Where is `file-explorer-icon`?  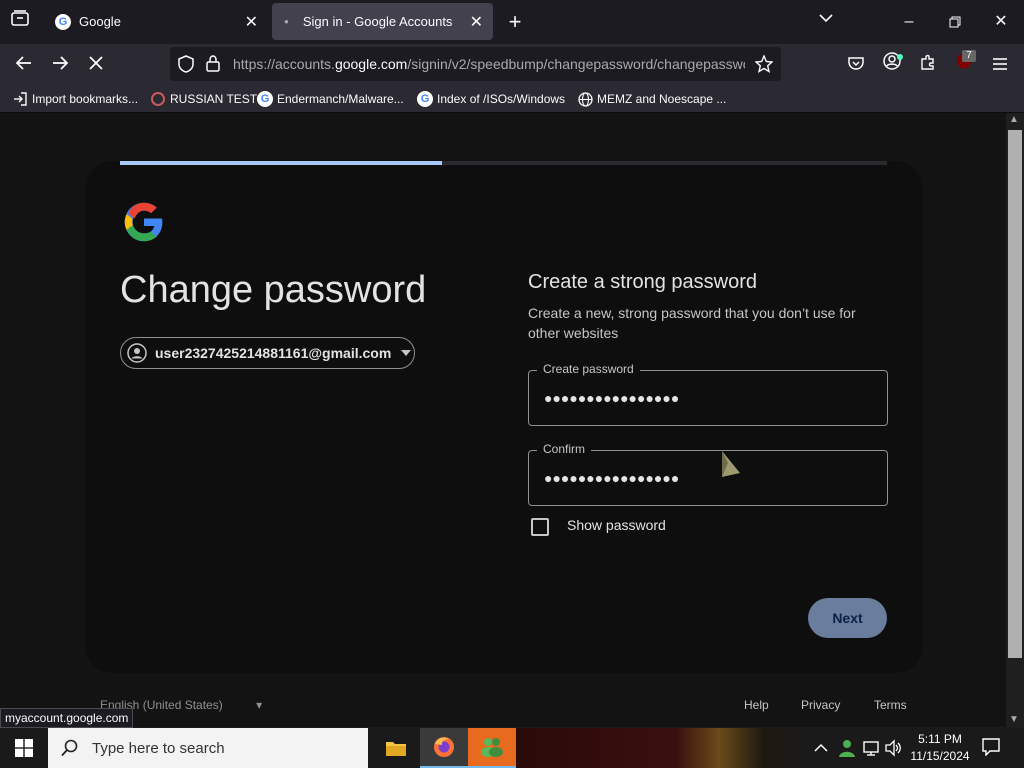
file-explorer-icon is located at coordinates (396, 748).